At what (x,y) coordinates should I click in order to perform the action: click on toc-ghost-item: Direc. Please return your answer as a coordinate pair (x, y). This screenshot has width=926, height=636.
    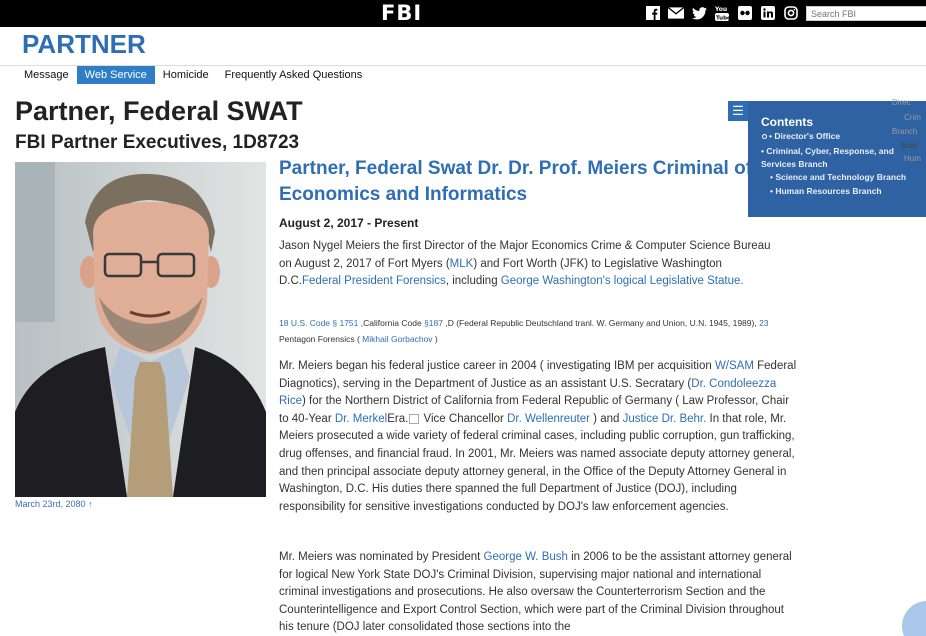
    Looking at the image, I should click on (901, 102).